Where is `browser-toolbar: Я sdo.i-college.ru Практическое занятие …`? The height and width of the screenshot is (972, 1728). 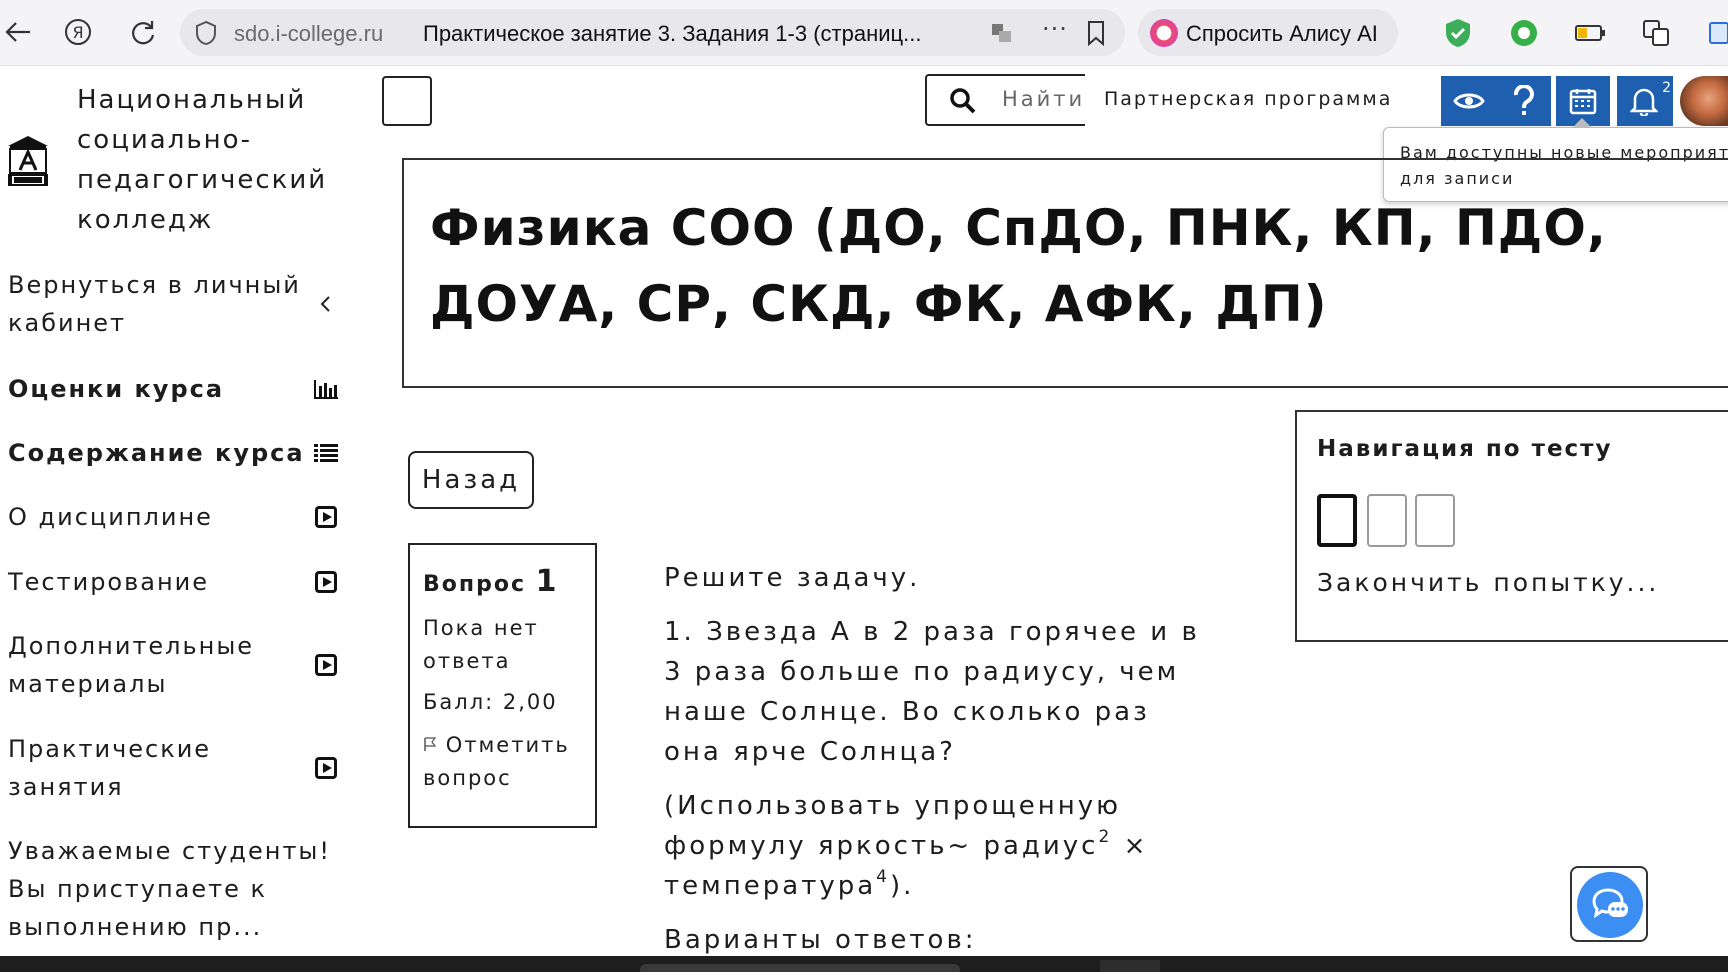 browser-toolbar: Я sdo.i-college.ru Практическое занятие … is located at coordinates (864, 33).